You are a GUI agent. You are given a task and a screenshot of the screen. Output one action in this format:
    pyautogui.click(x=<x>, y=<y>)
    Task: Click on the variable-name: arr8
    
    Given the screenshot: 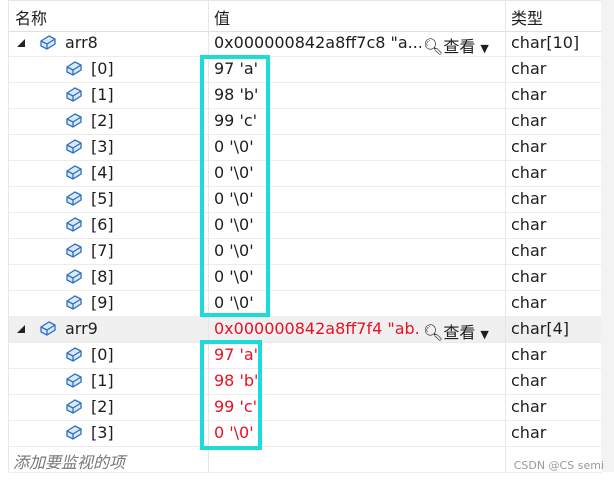 What is the action you would take?
    pyautogui.click(x=81, y=42)
    